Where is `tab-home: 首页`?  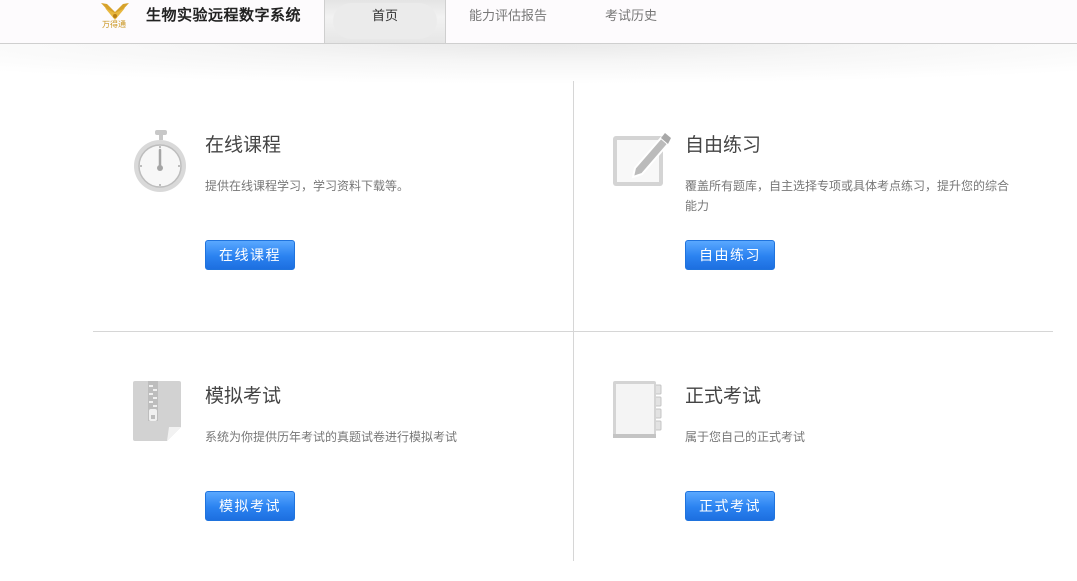
tab-home: 首页 is located at coordinates (385, 21).